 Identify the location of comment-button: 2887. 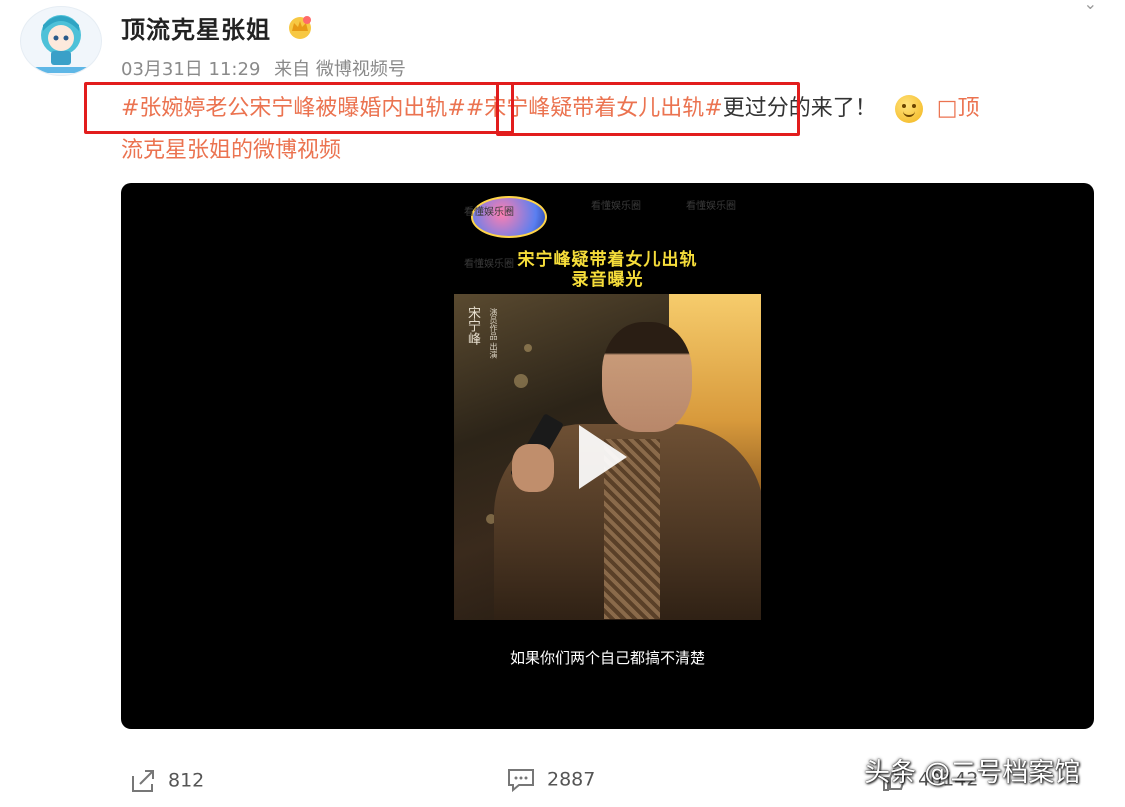
(551, 780).